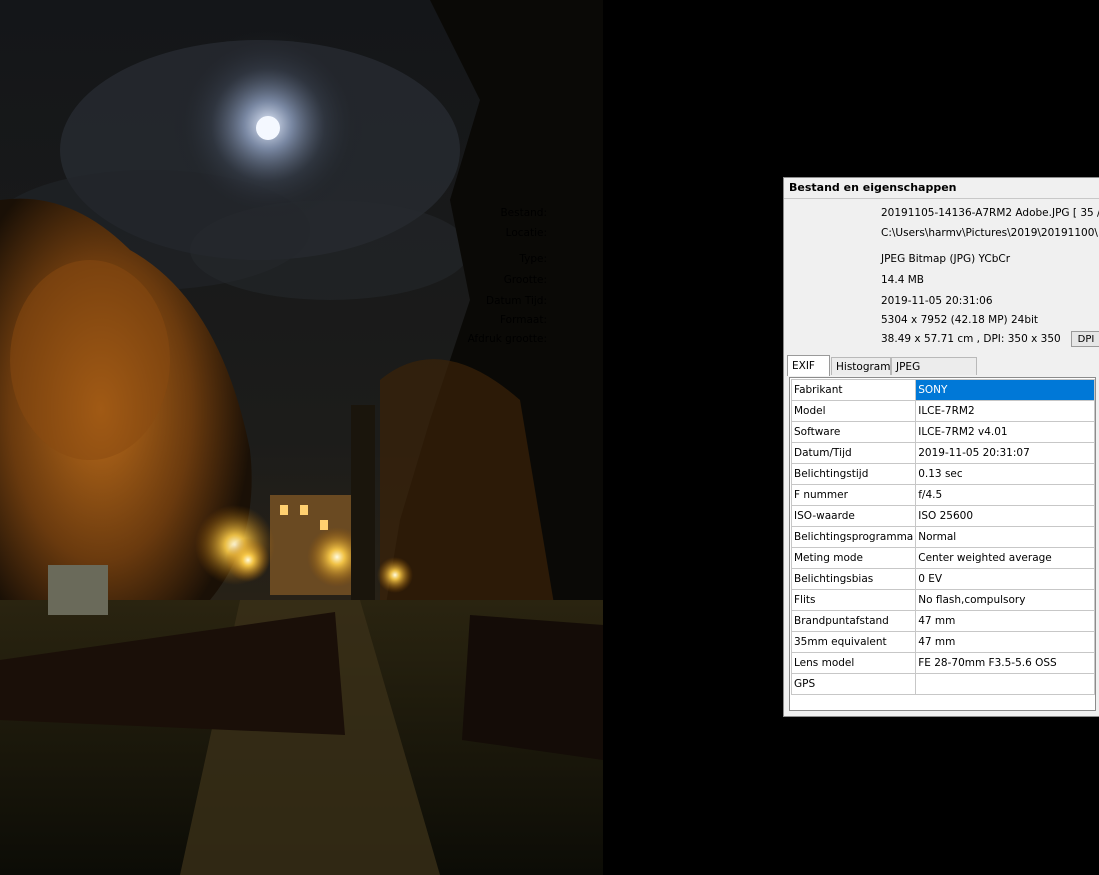  I want to click on exif-value: Center weighted average, so click(1005, 558).